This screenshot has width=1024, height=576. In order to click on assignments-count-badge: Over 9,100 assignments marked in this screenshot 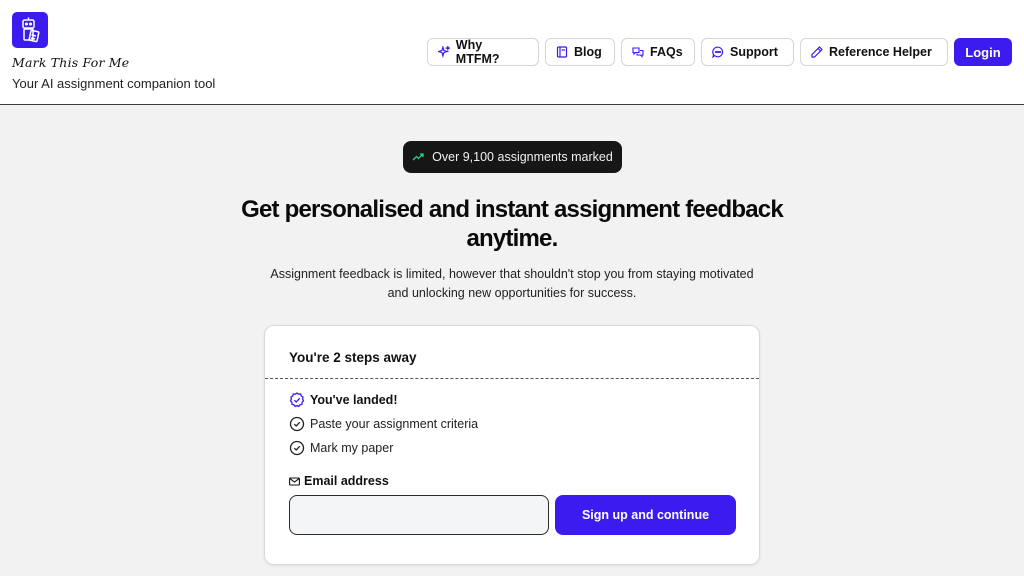, I will do `click(512, 157)`.